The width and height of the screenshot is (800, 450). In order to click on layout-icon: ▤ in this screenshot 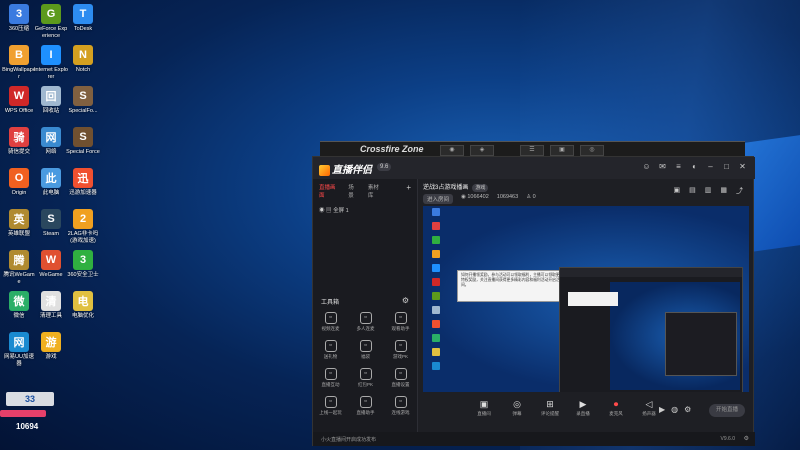, I will do `click(692, 191)`.